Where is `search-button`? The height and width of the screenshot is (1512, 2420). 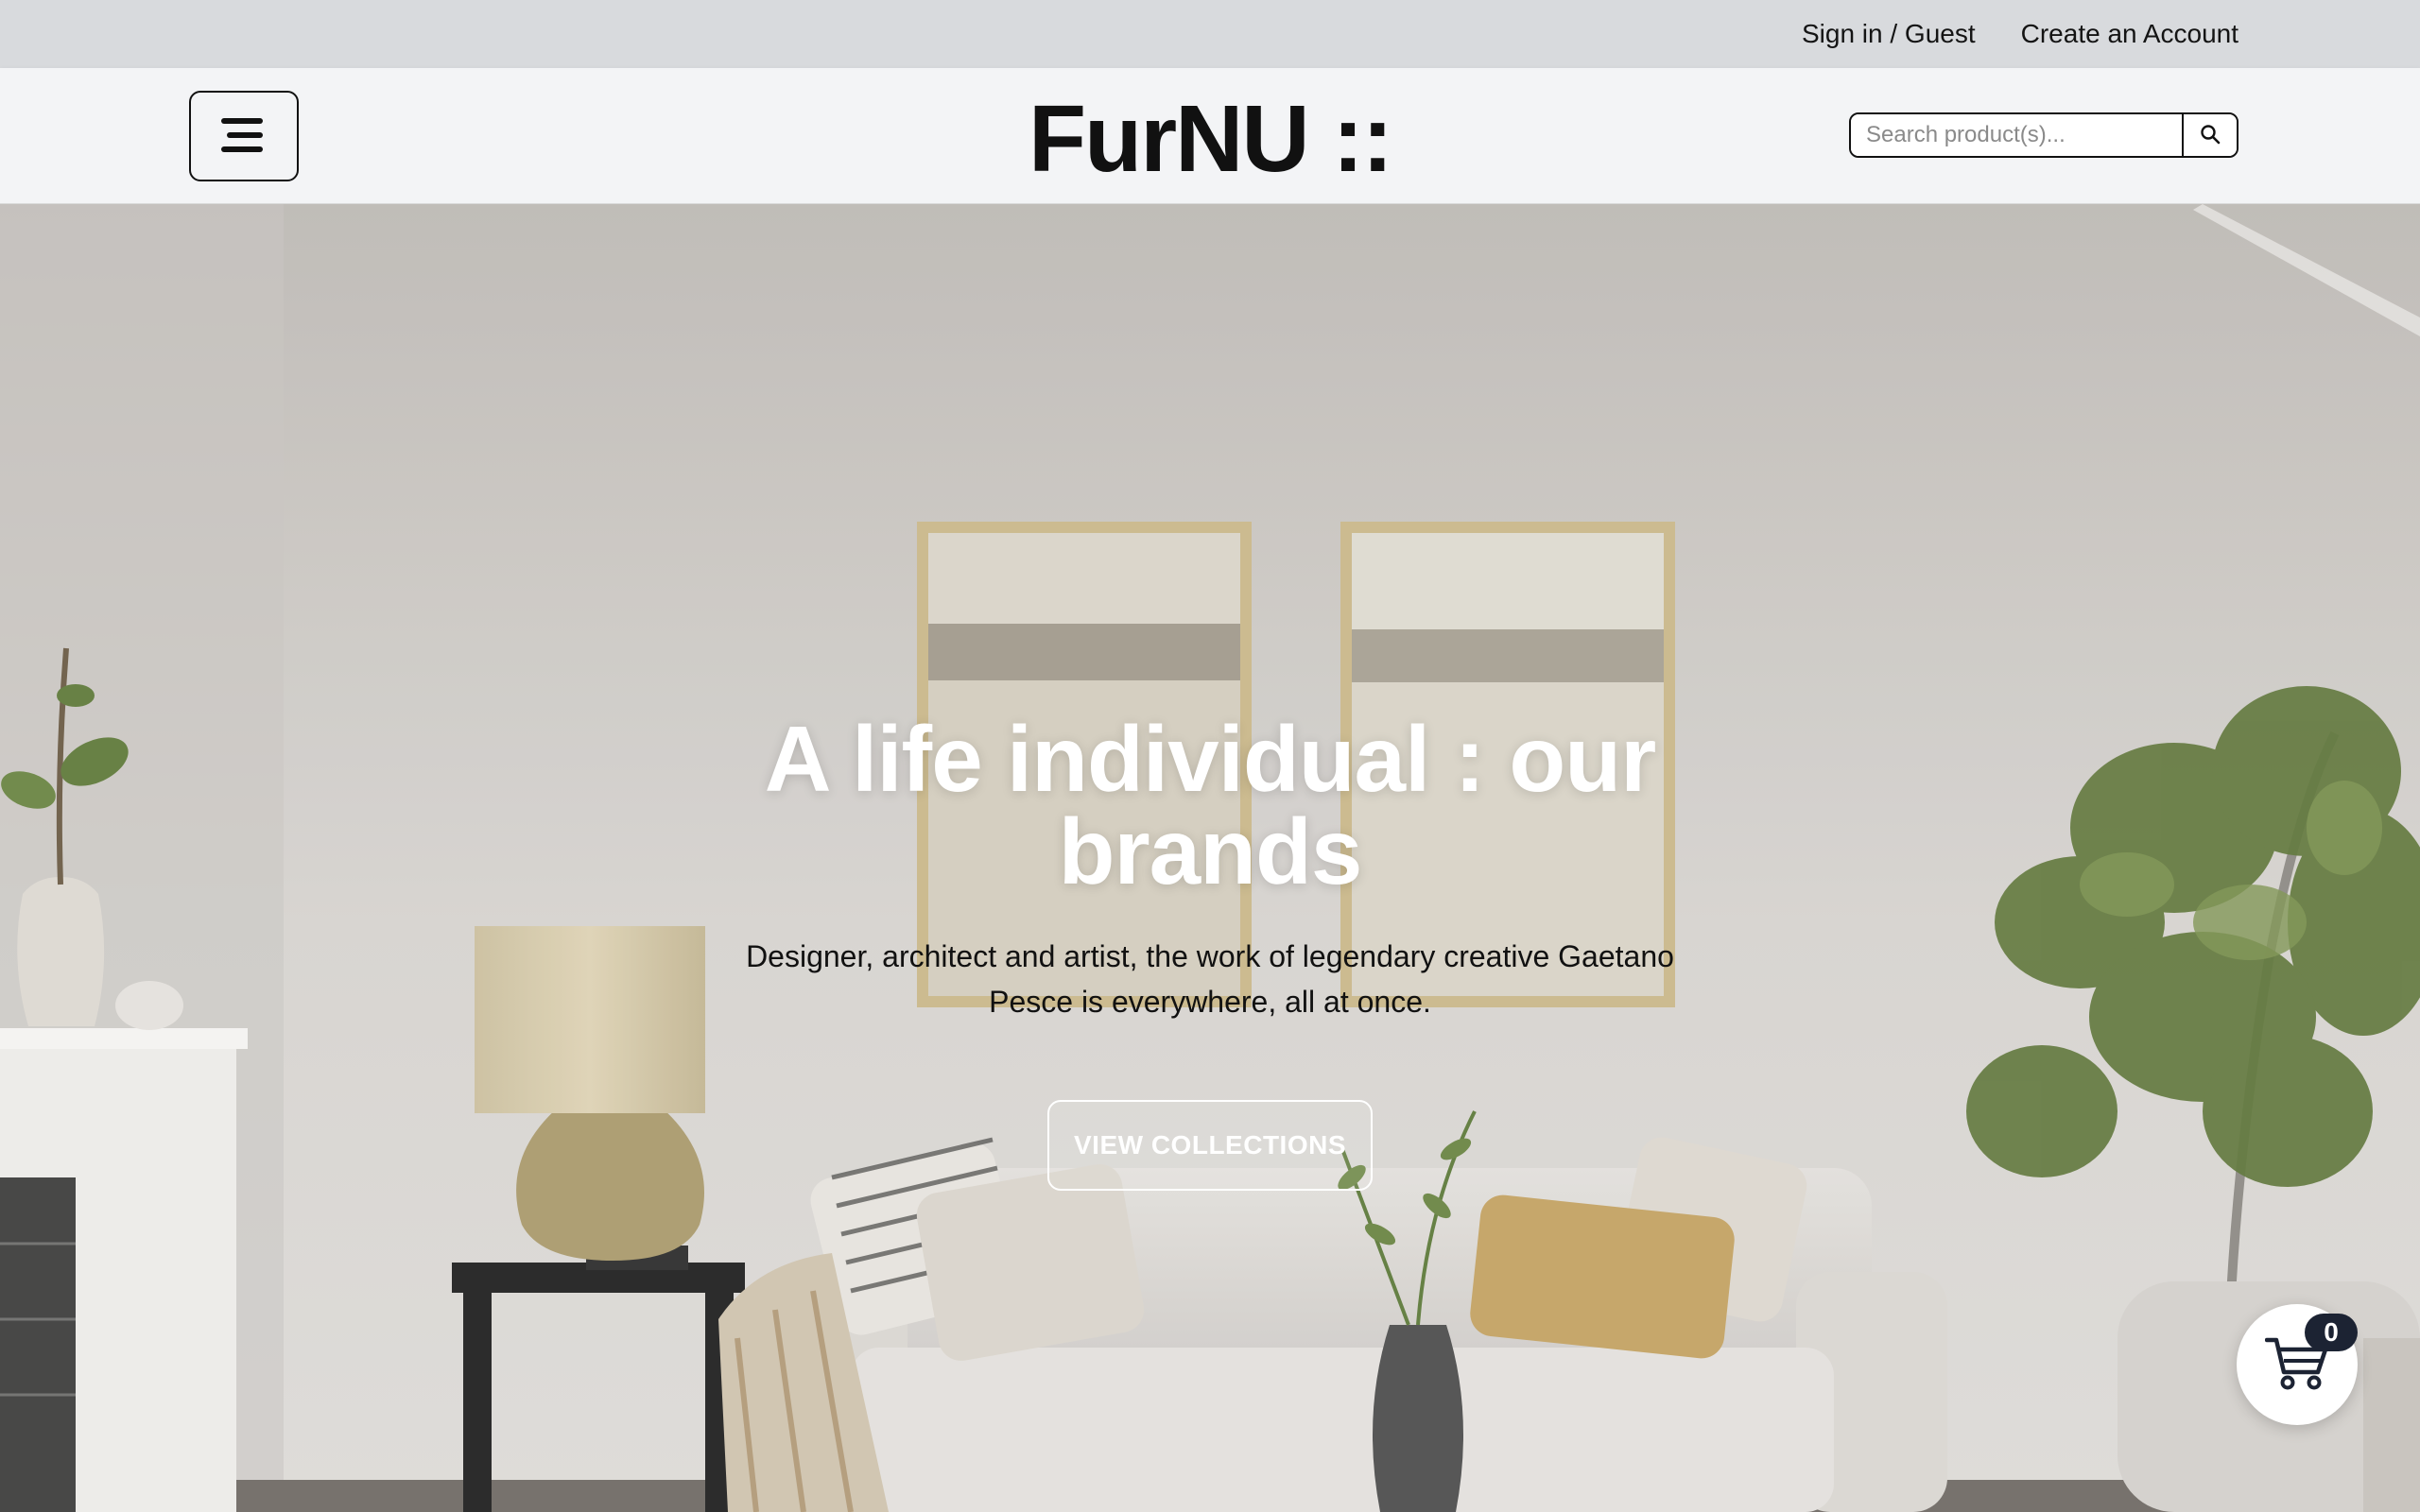
search-button is located at coordinates (2210, 135).